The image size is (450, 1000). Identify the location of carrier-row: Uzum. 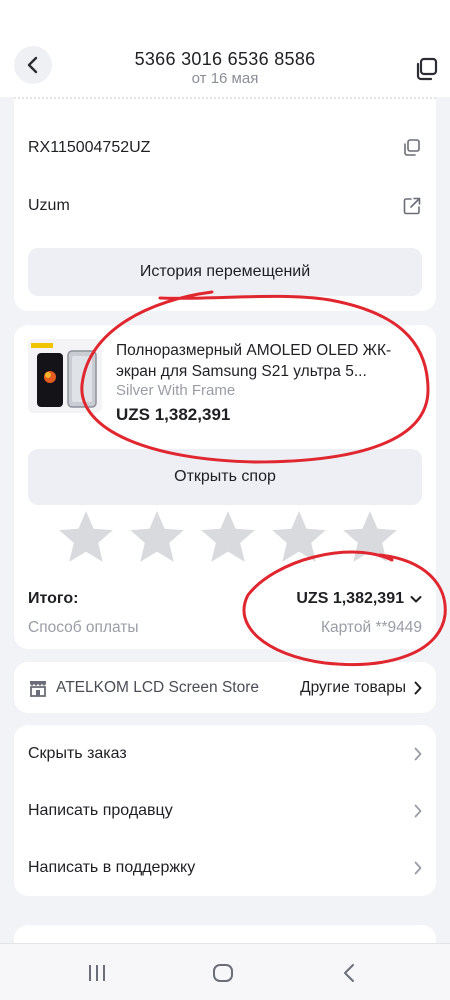
(225, 205).